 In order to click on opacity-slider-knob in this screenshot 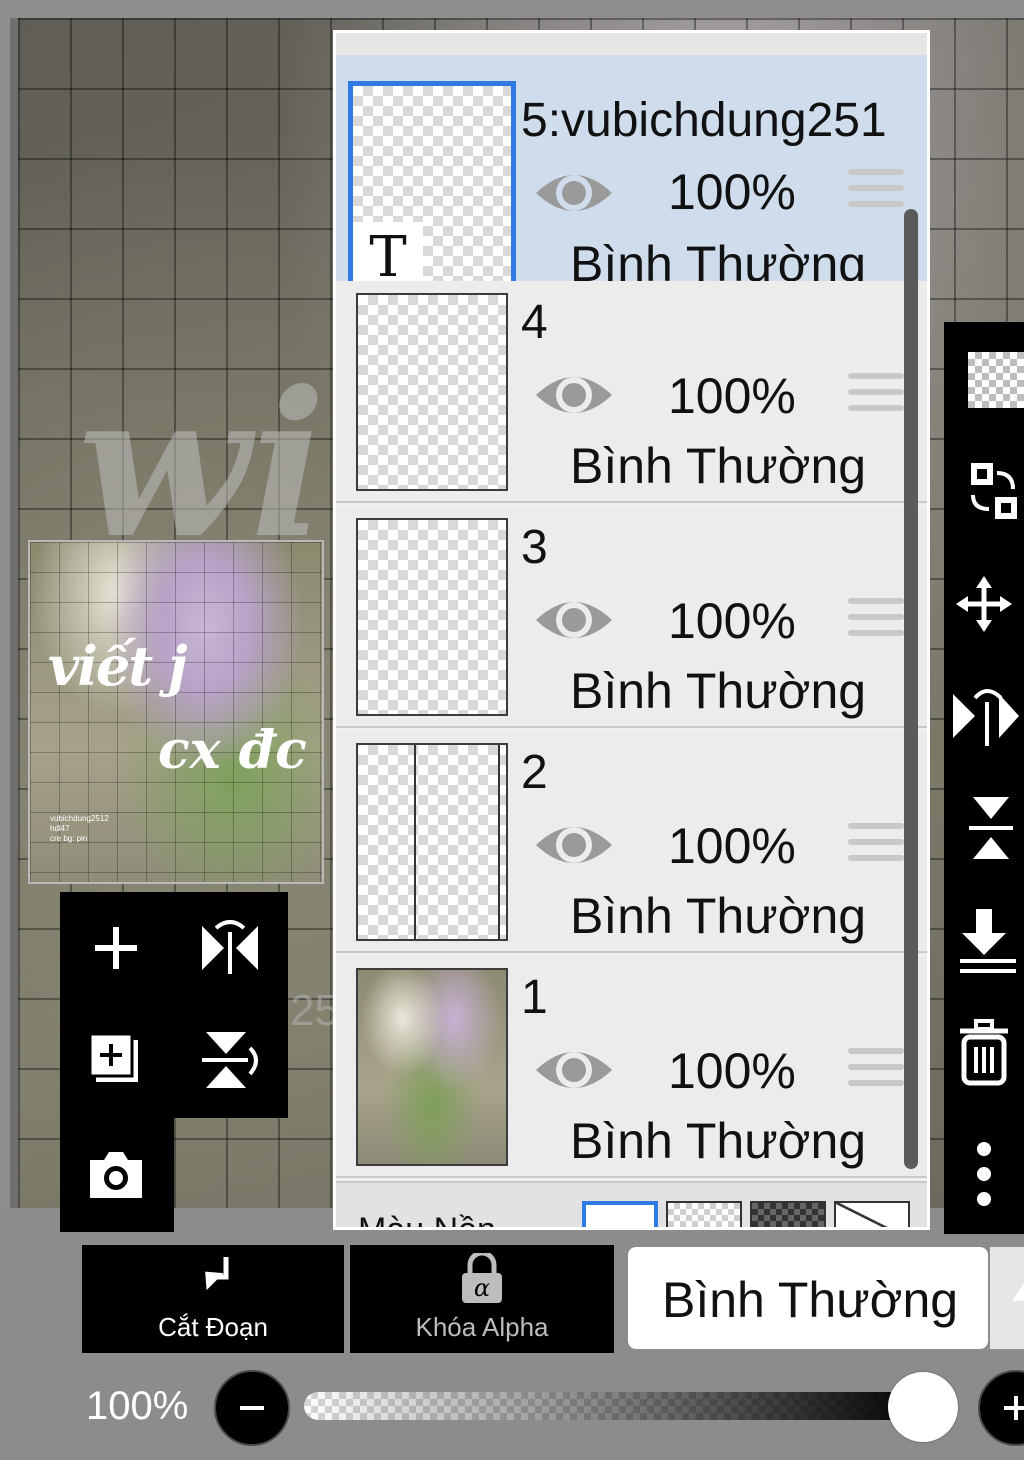, I will do `click(923, 1407)`.